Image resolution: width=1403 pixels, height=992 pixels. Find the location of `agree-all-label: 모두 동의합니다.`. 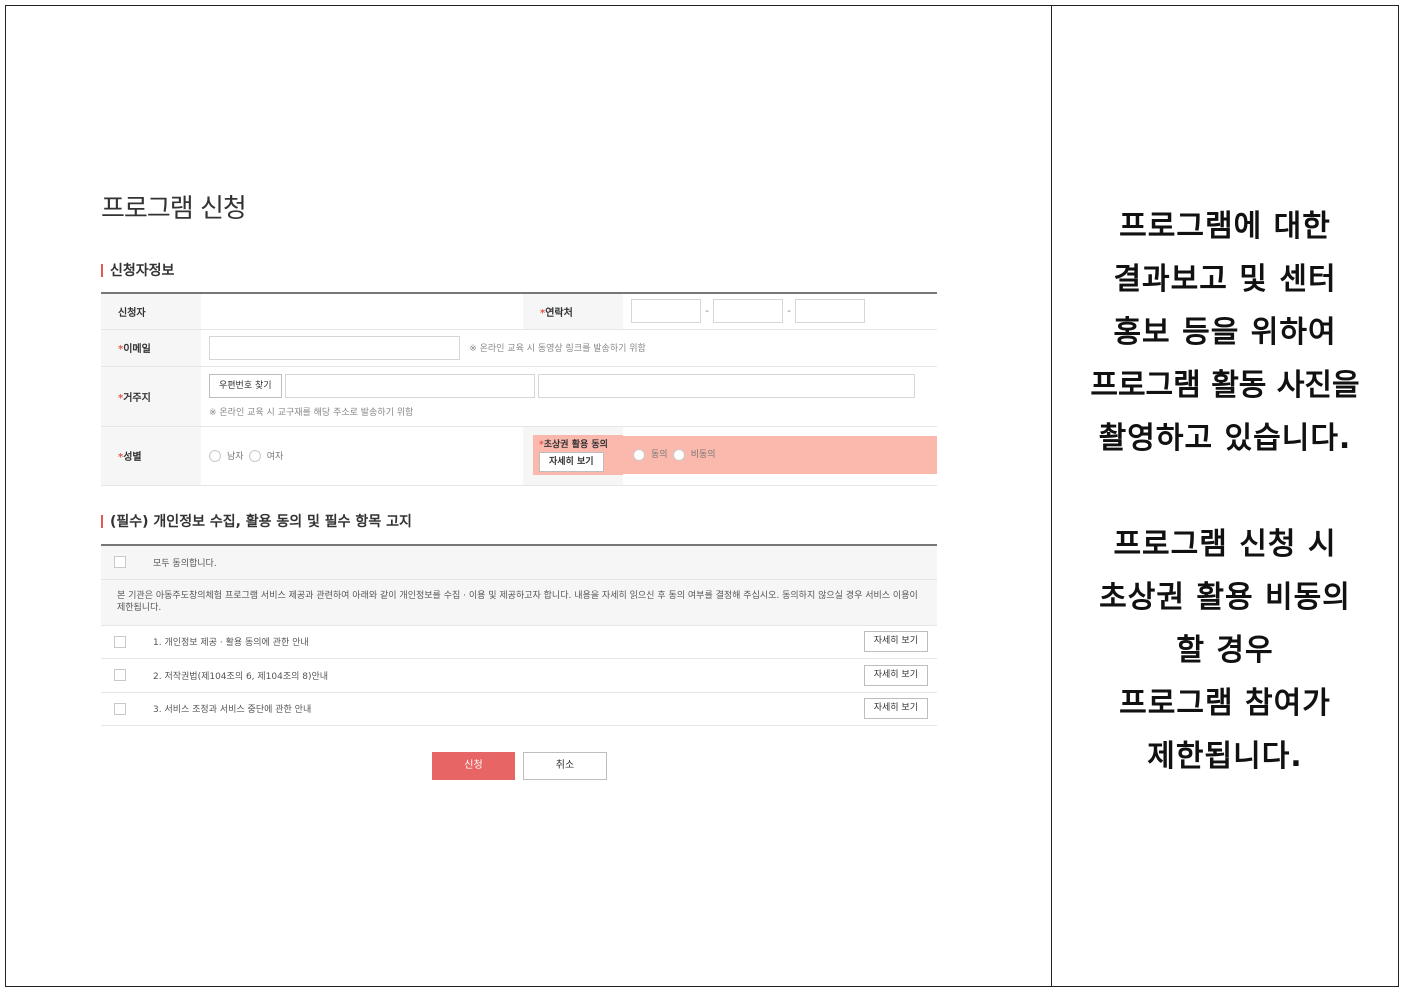

agree-all-label: 모두 동의합니다. is located at coordinates (538, 562).